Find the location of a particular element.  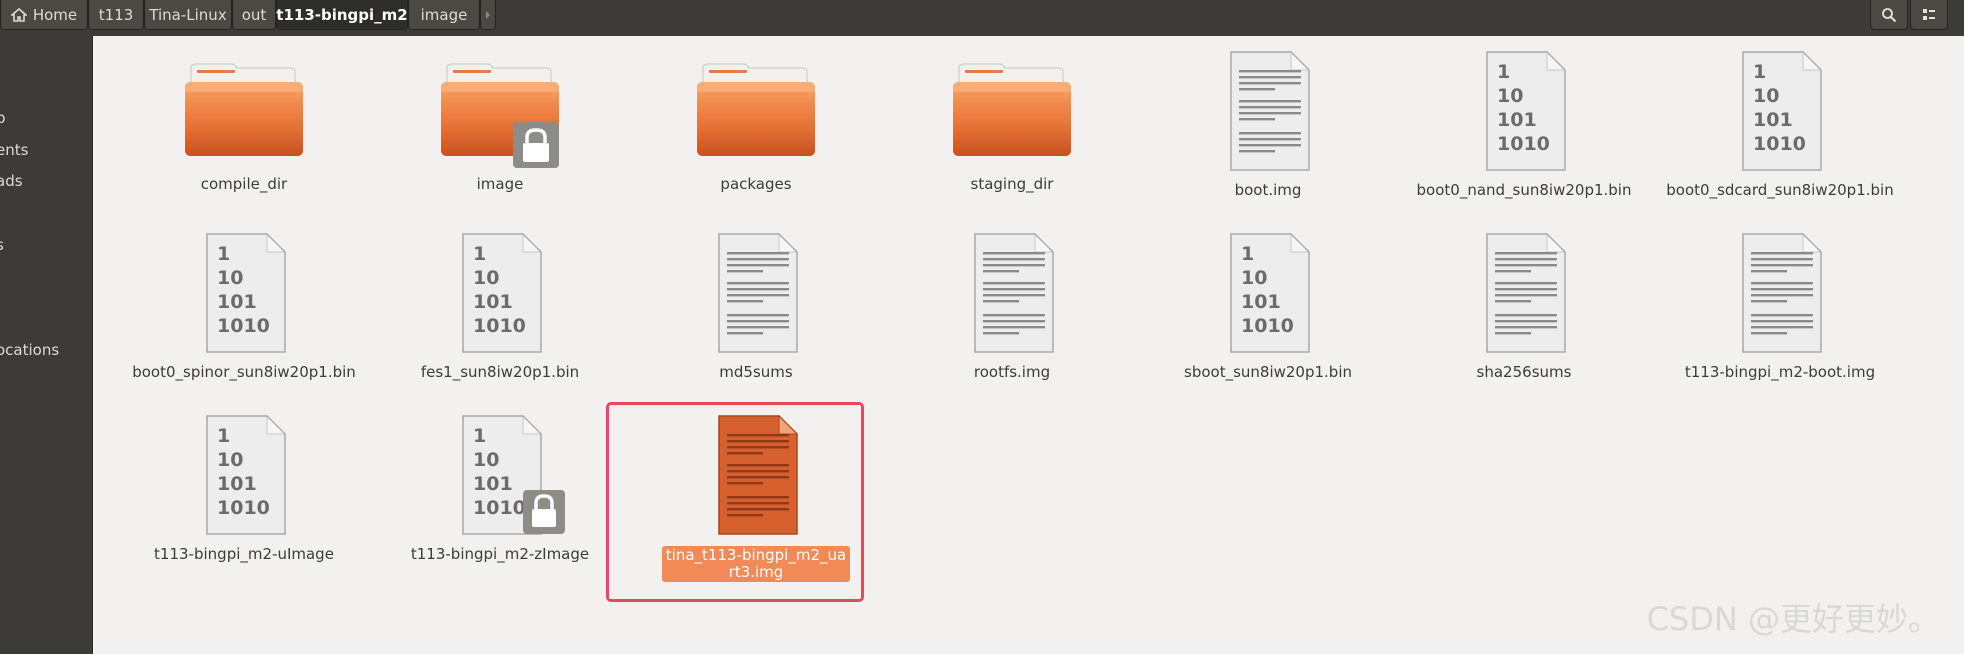

file-name-label: sboot_sun8iw20p1.bin is located at coordinates (1268, 372).